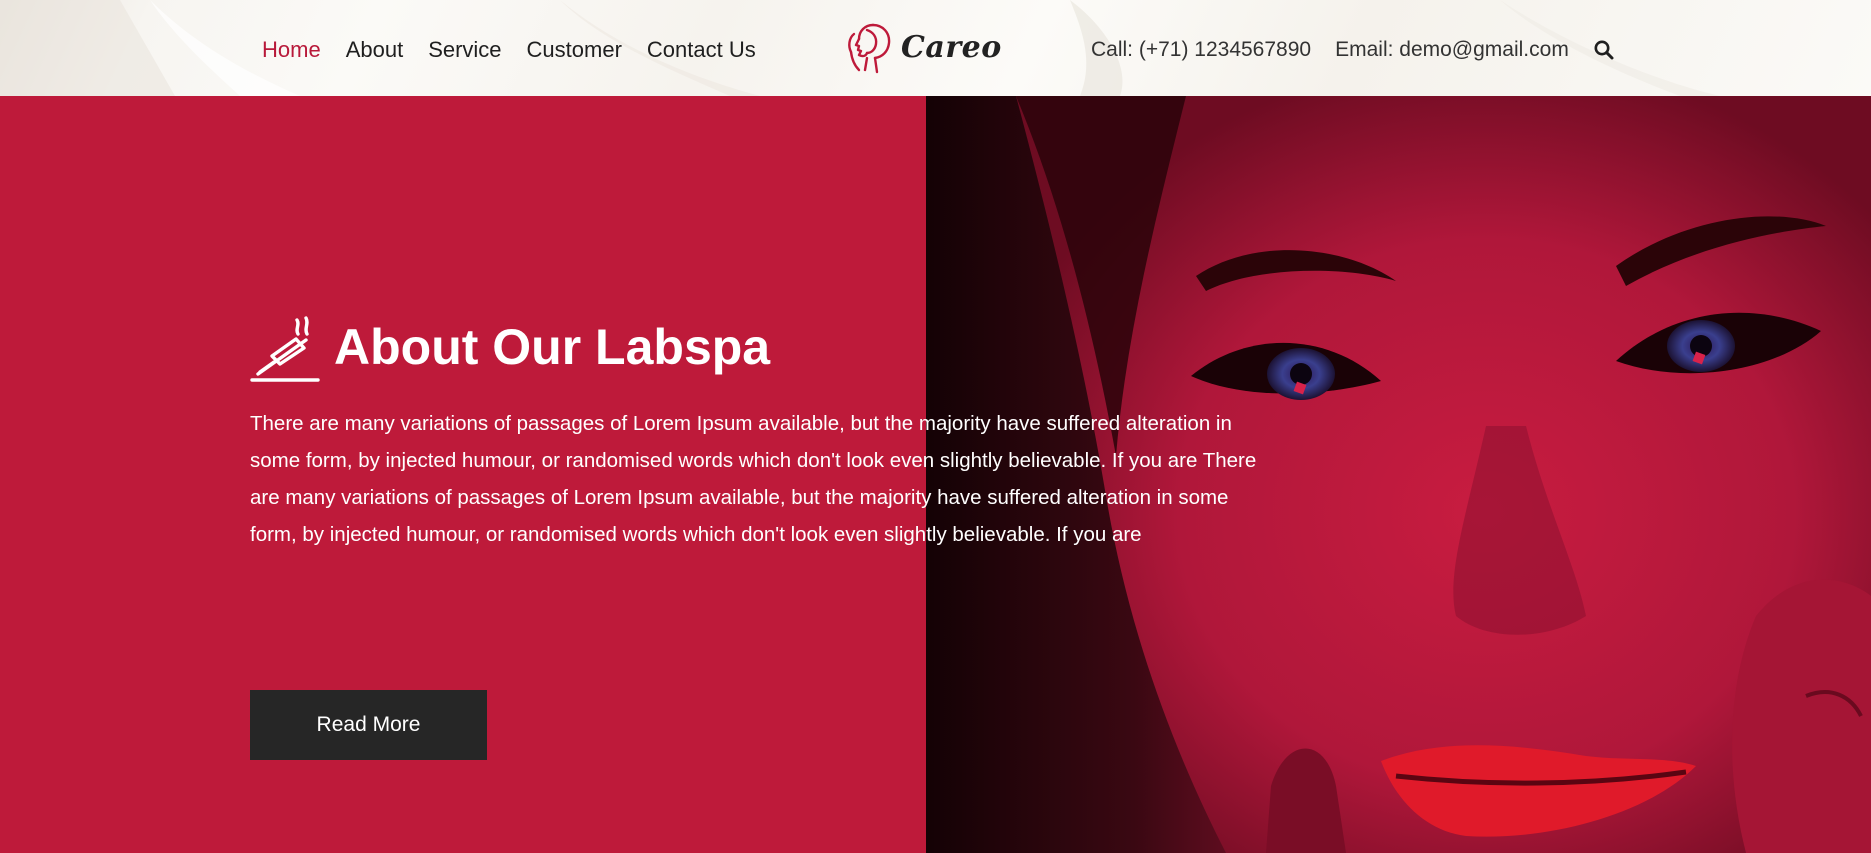 This screenshot has width=1871, height=853. Describe the element at coordinates (951, 47) in the screenshot. I see `logo-text: Careo` at that location.